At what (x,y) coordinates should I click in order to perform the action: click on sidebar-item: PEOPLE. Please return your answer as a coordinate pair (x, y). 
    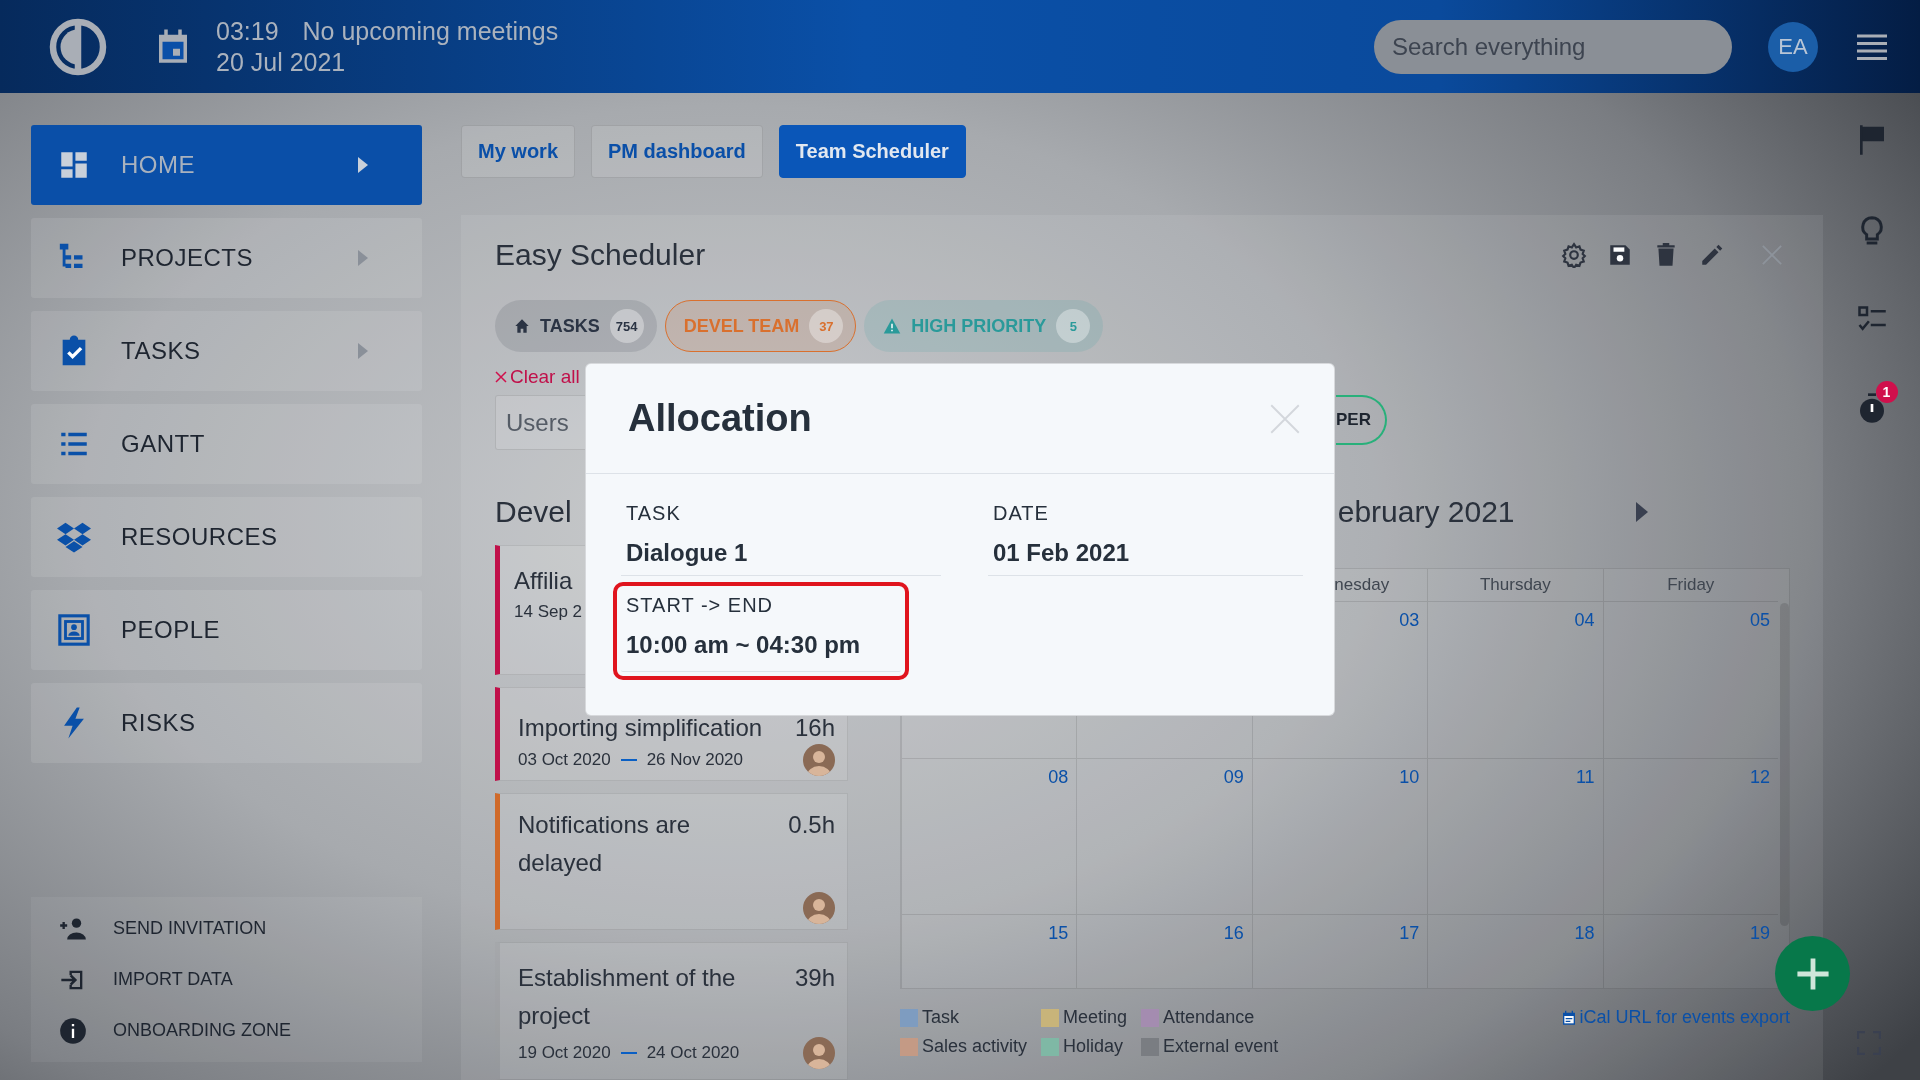
    Looking at the image, I should click on (226, 630).